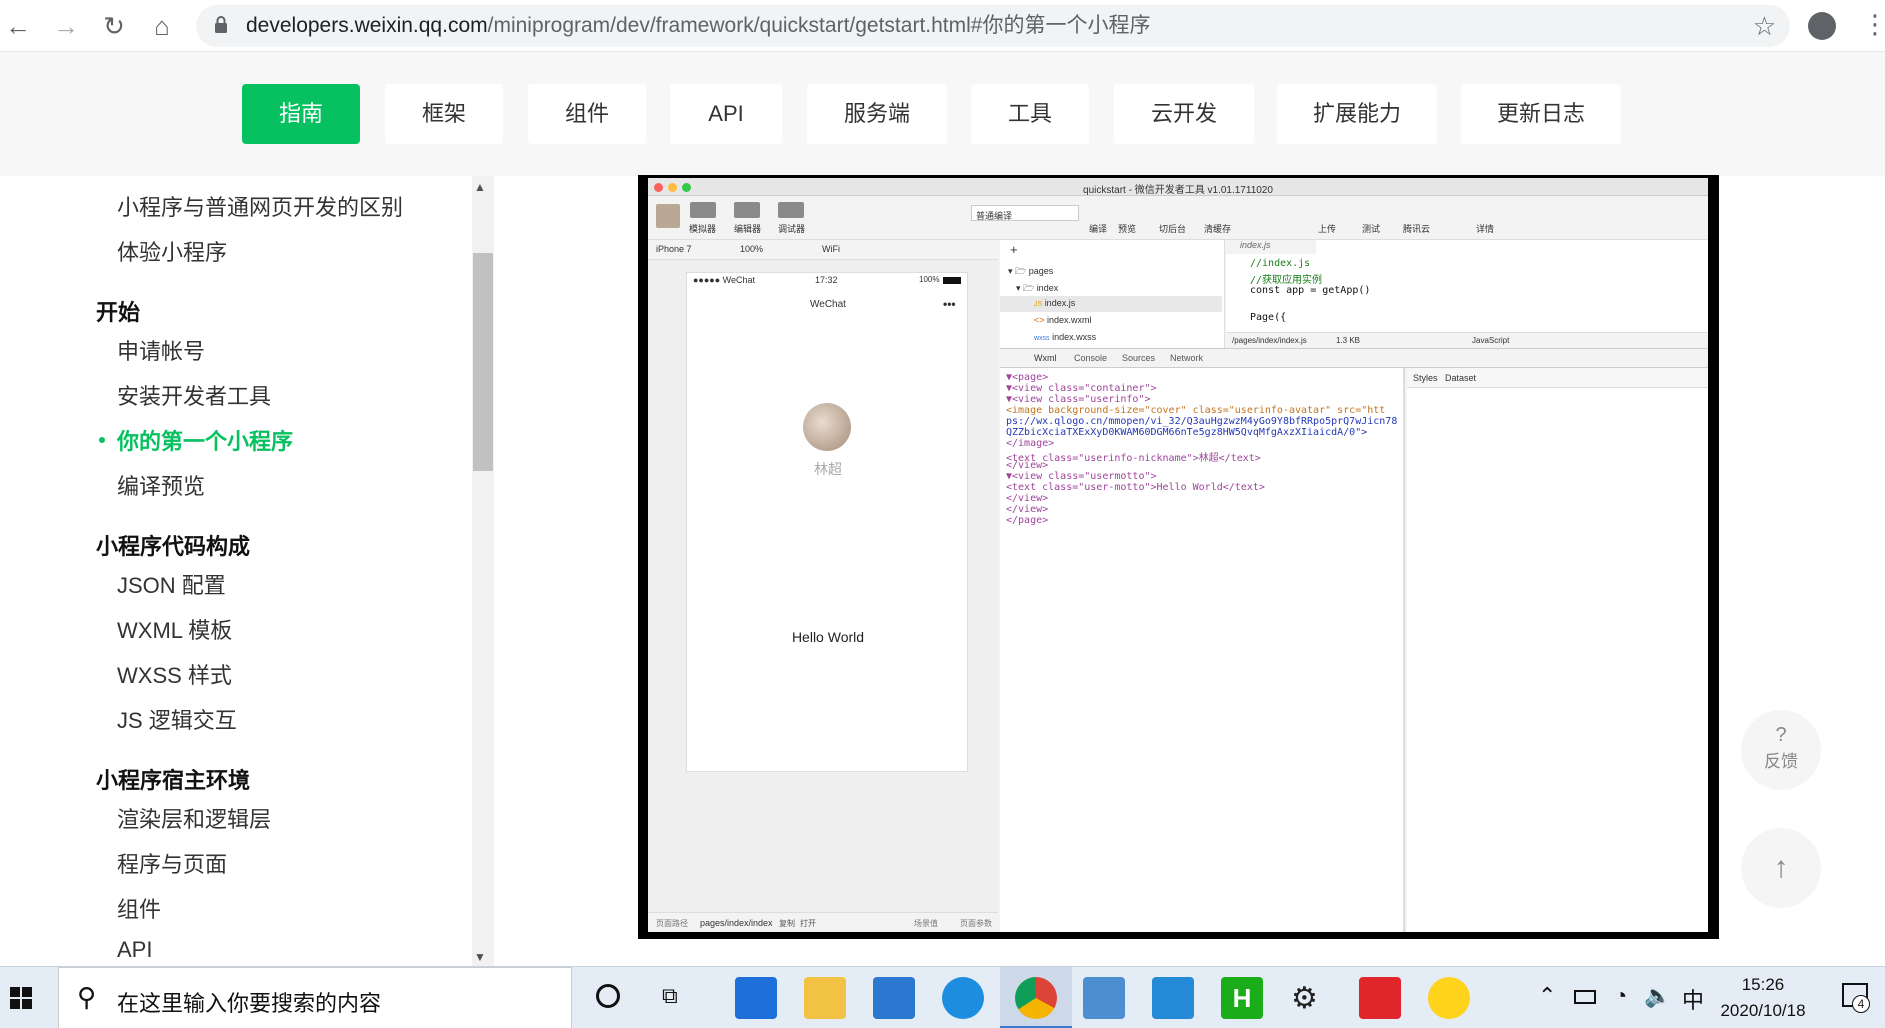 The image size is (1885, 1028). I want to click on tab-framework: 框架, so click(444, 114).